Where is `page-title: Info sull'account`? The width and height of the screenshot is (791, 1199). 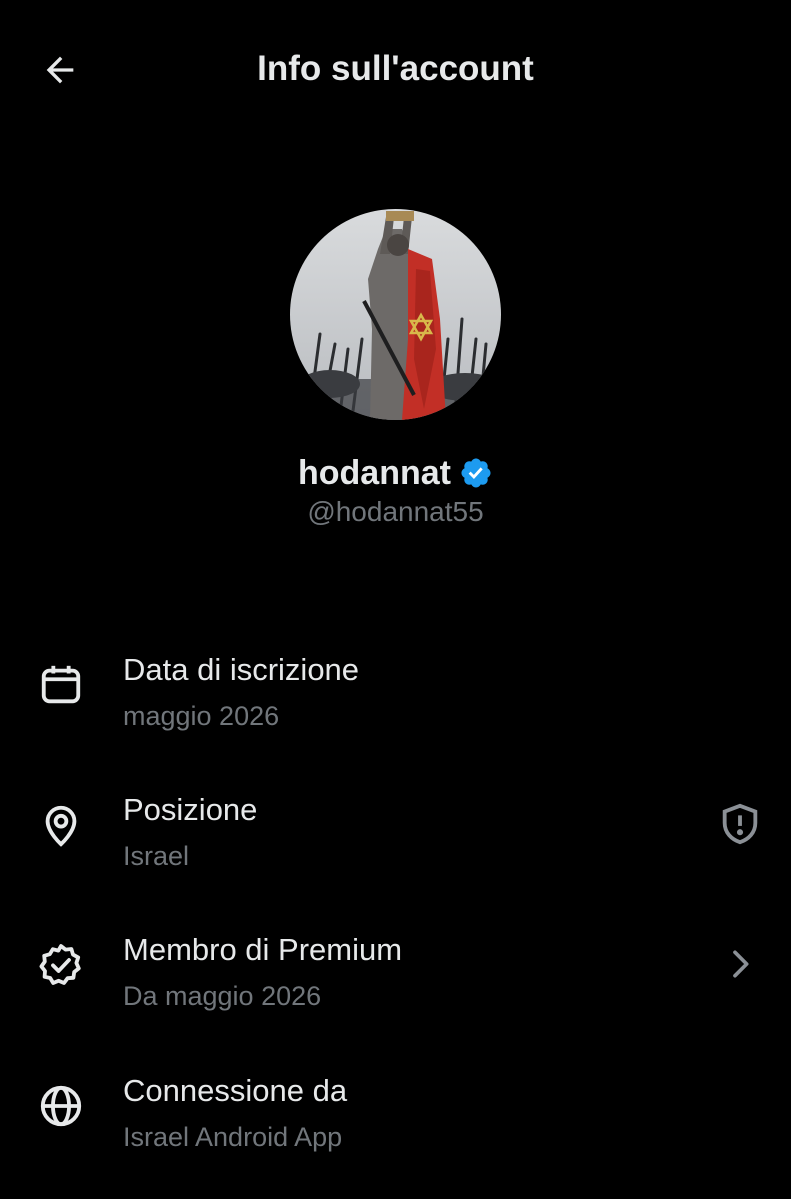 page-title: Info sull'account is located at coordinates (395, 68).